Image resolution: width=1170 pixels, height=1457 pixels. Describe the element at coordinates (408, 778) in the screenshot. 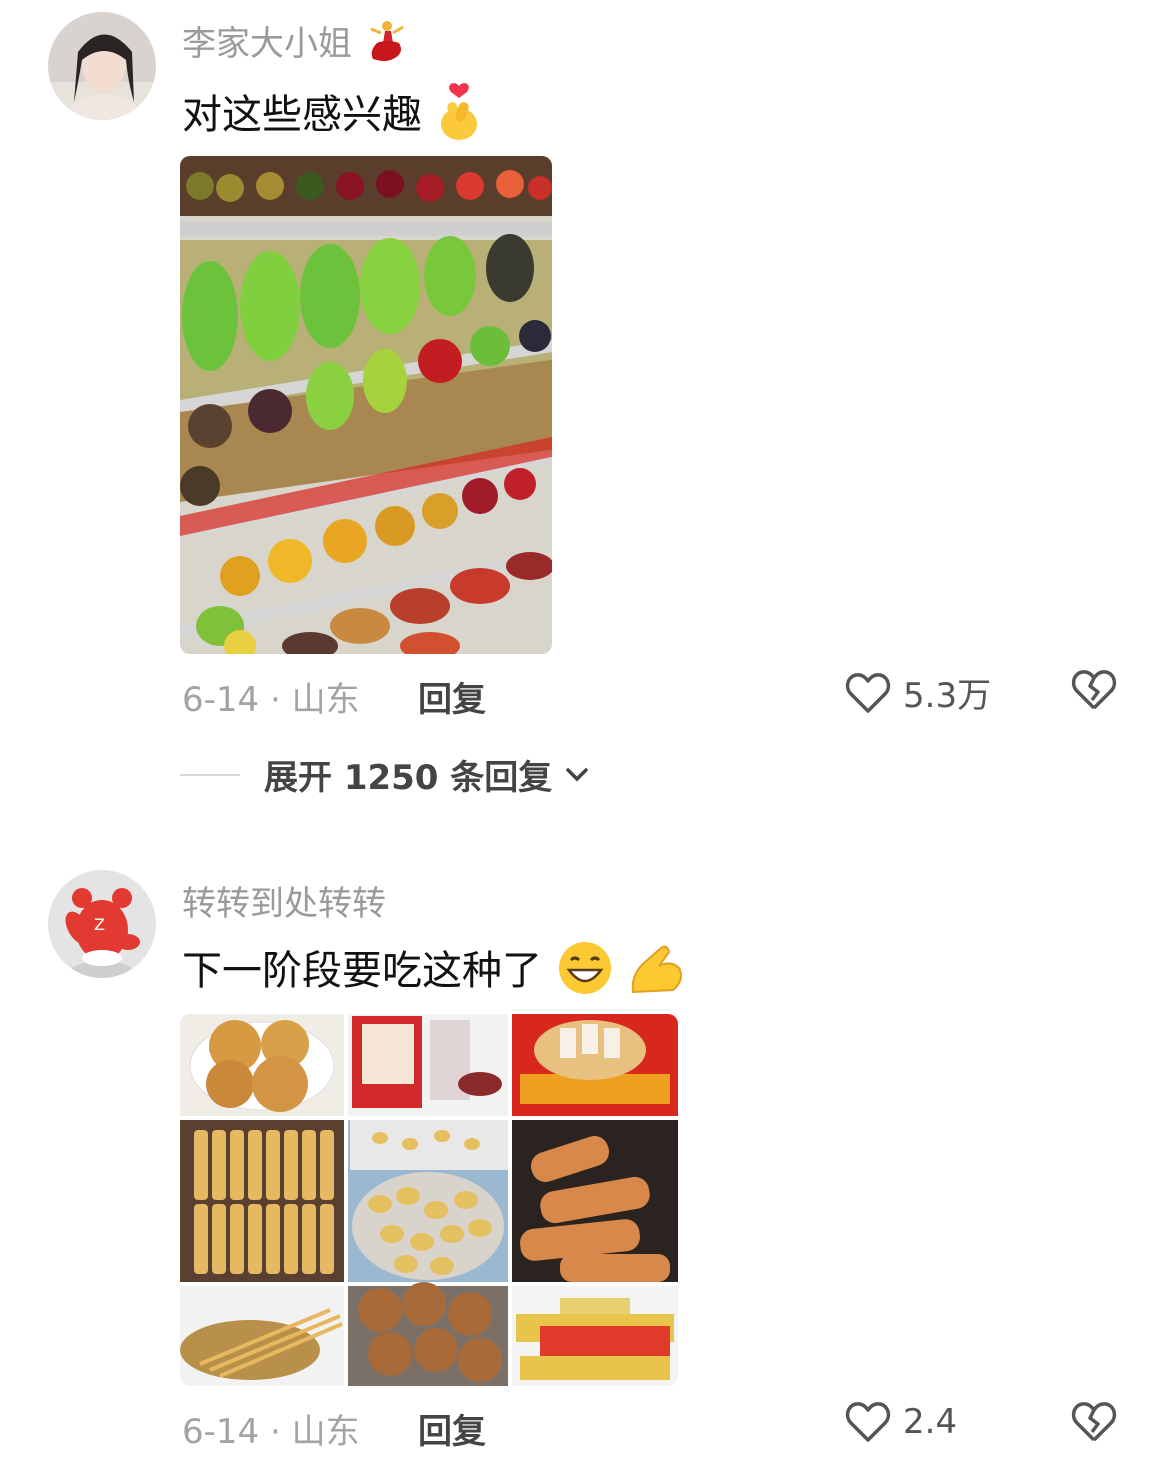

I see `expand-replies-label: 展开 1250 条回复` at that location.